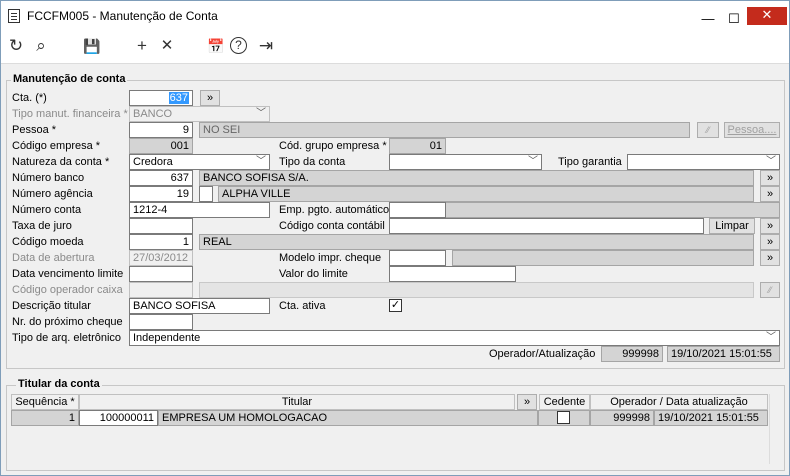 The image size is (790, 476). I want to click on num-agencia-lookup-button: », so click(770, 194).